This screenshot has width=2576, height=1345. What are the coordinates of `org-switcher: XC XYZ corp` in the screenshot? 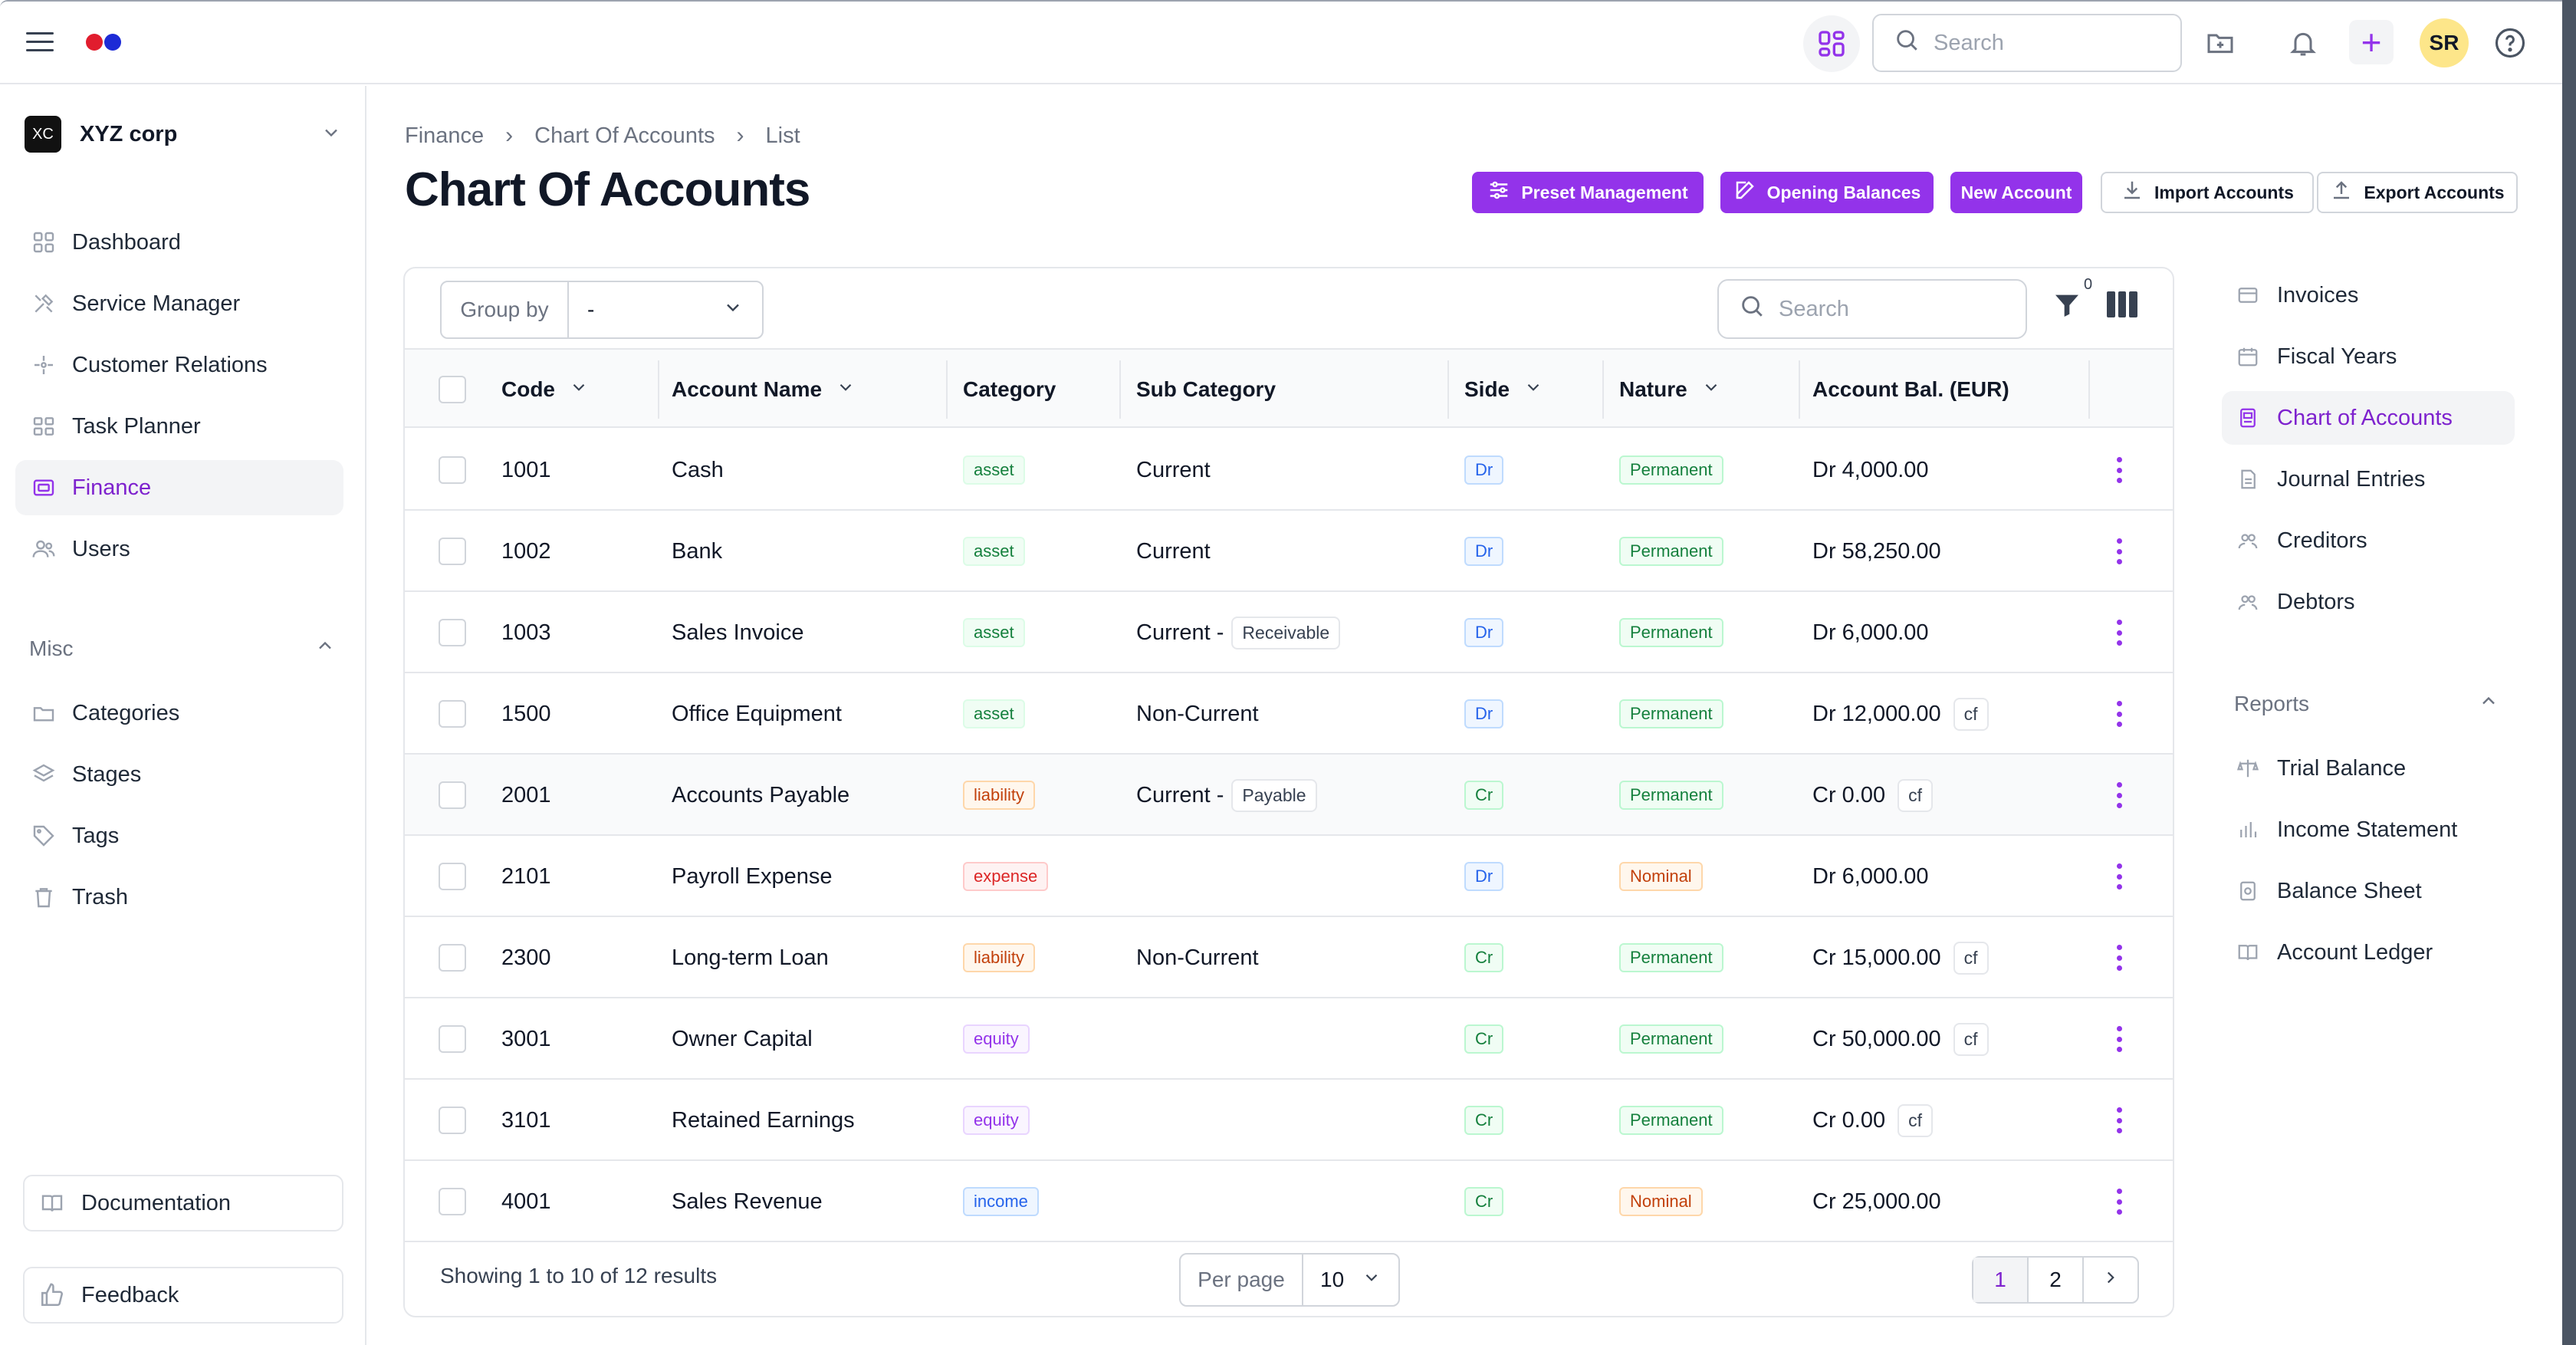 It's located at (184, 134).